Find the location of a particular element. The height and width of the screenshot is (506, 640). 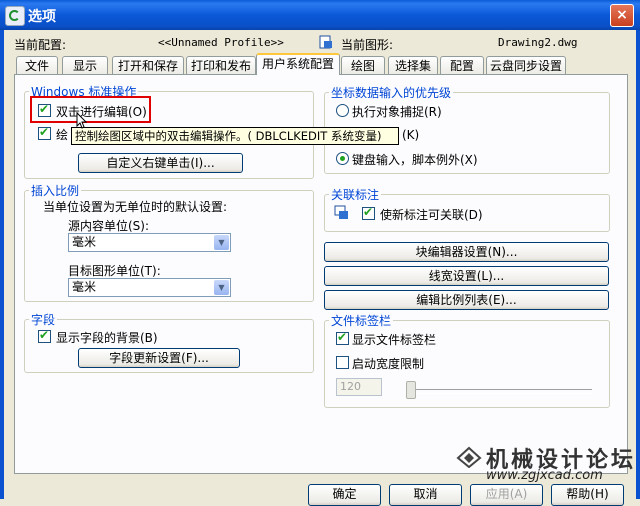

source-units-label: 源内容单位(S): is located at coordinates (109, 226).